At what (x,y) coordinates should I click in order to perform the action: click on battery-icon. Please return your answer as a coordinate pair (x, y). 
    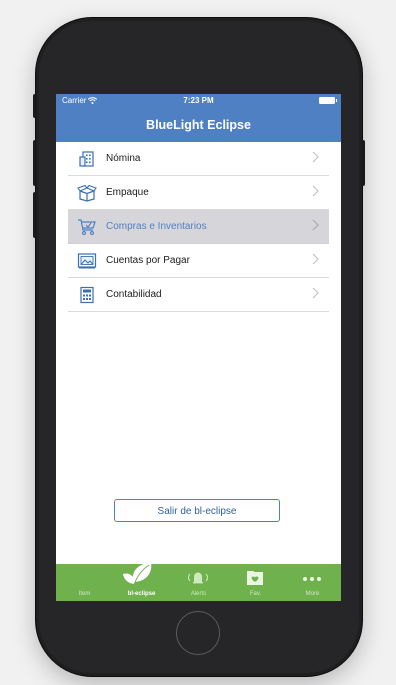
    Looking at the image, I should click on (328, 100).